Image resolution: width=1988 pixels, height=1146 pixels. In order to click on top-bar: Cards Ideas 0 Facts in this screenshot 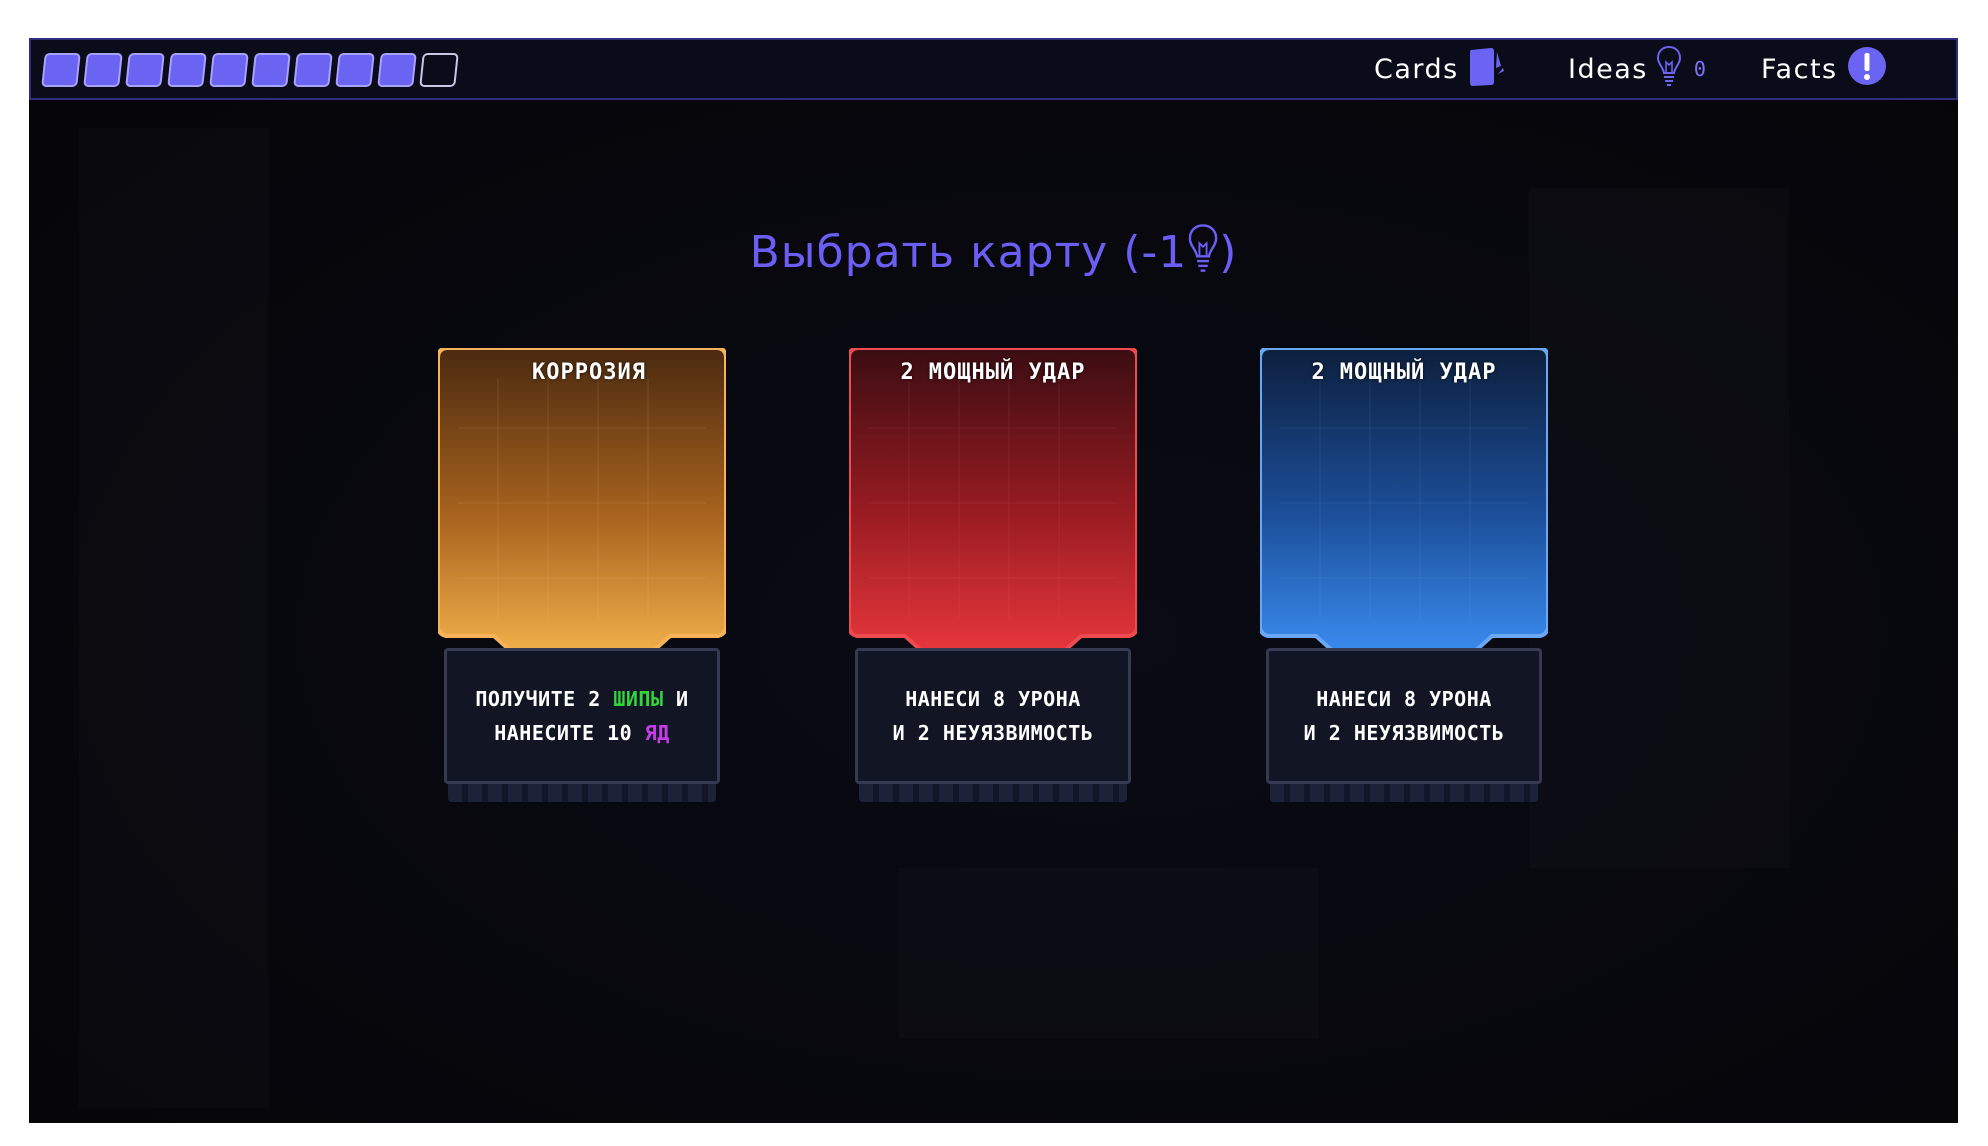, I will do `click(993, 69)`.